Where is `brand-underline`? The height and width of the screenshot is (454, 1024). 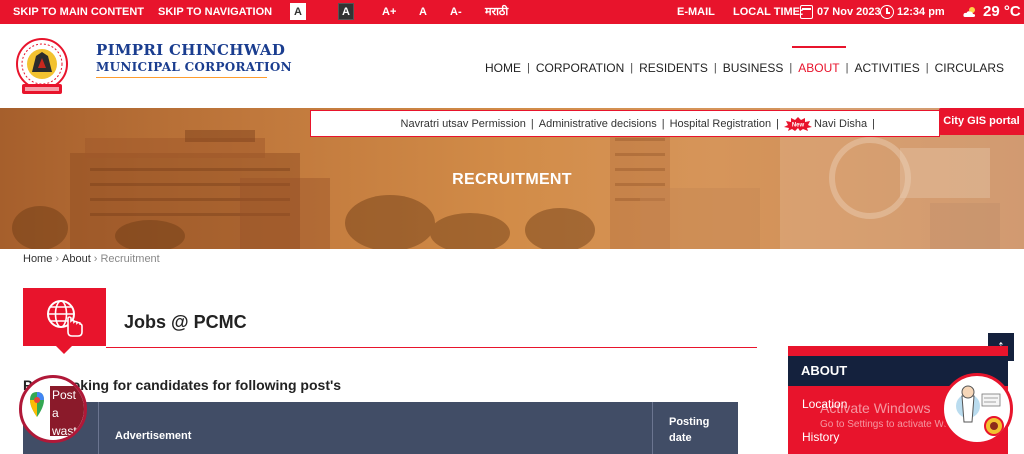
brand-underline is located at coordinates (181, 77).